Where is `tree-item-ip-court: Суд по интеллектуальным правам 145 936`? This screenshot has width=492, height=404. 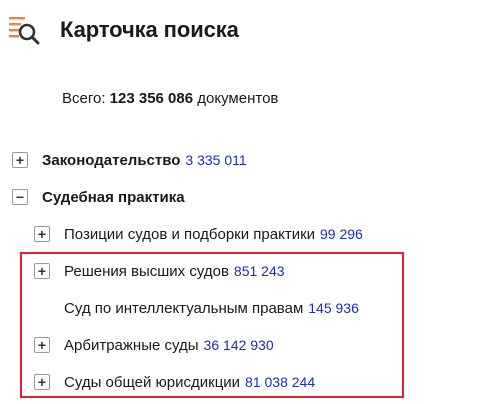 tree-item-ip-court: Суд по интеллектуальным правам 145 936 is located at coordinates (211, 308).